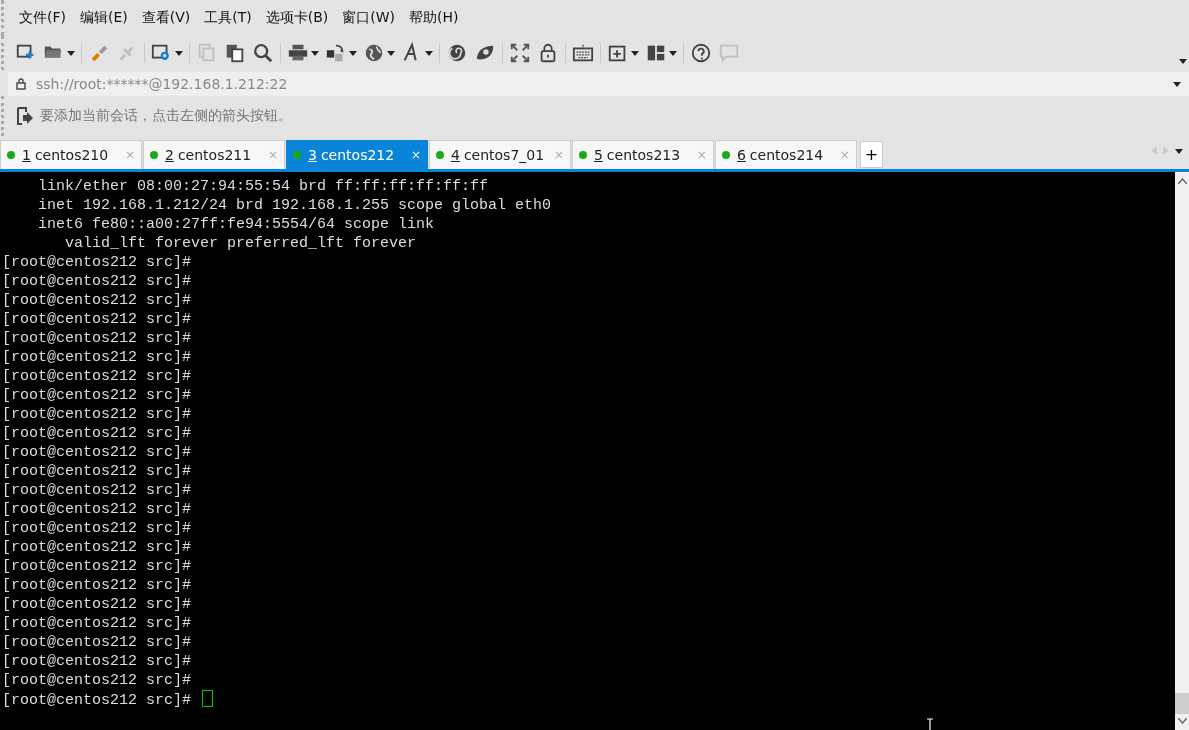  Describe the element at coordinates (741, 155) in the screenshot. I see `tab-number: 6` at that location.